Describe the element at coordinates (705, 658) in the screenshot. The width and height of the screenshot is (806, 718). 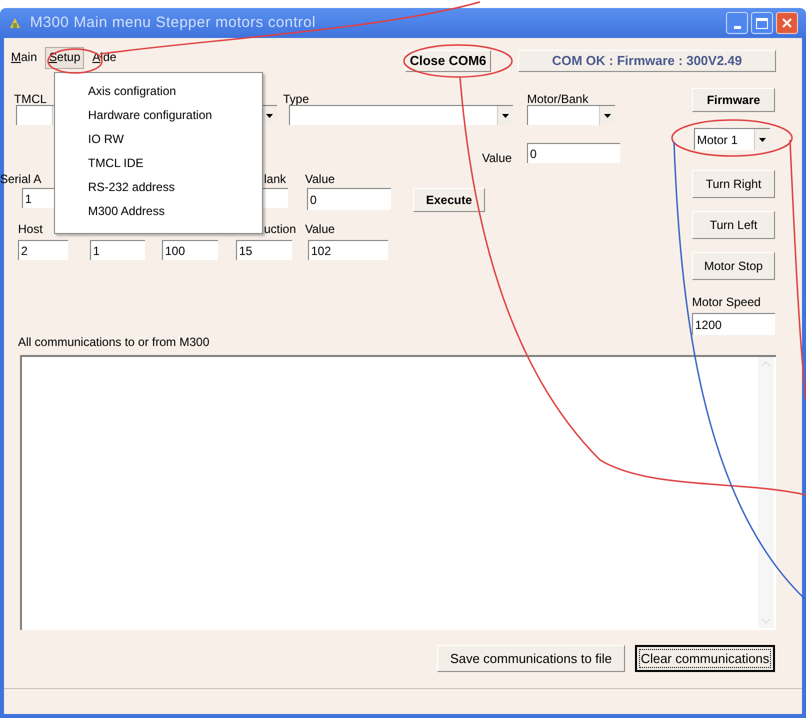
I see `button: Clear communications` at that location.